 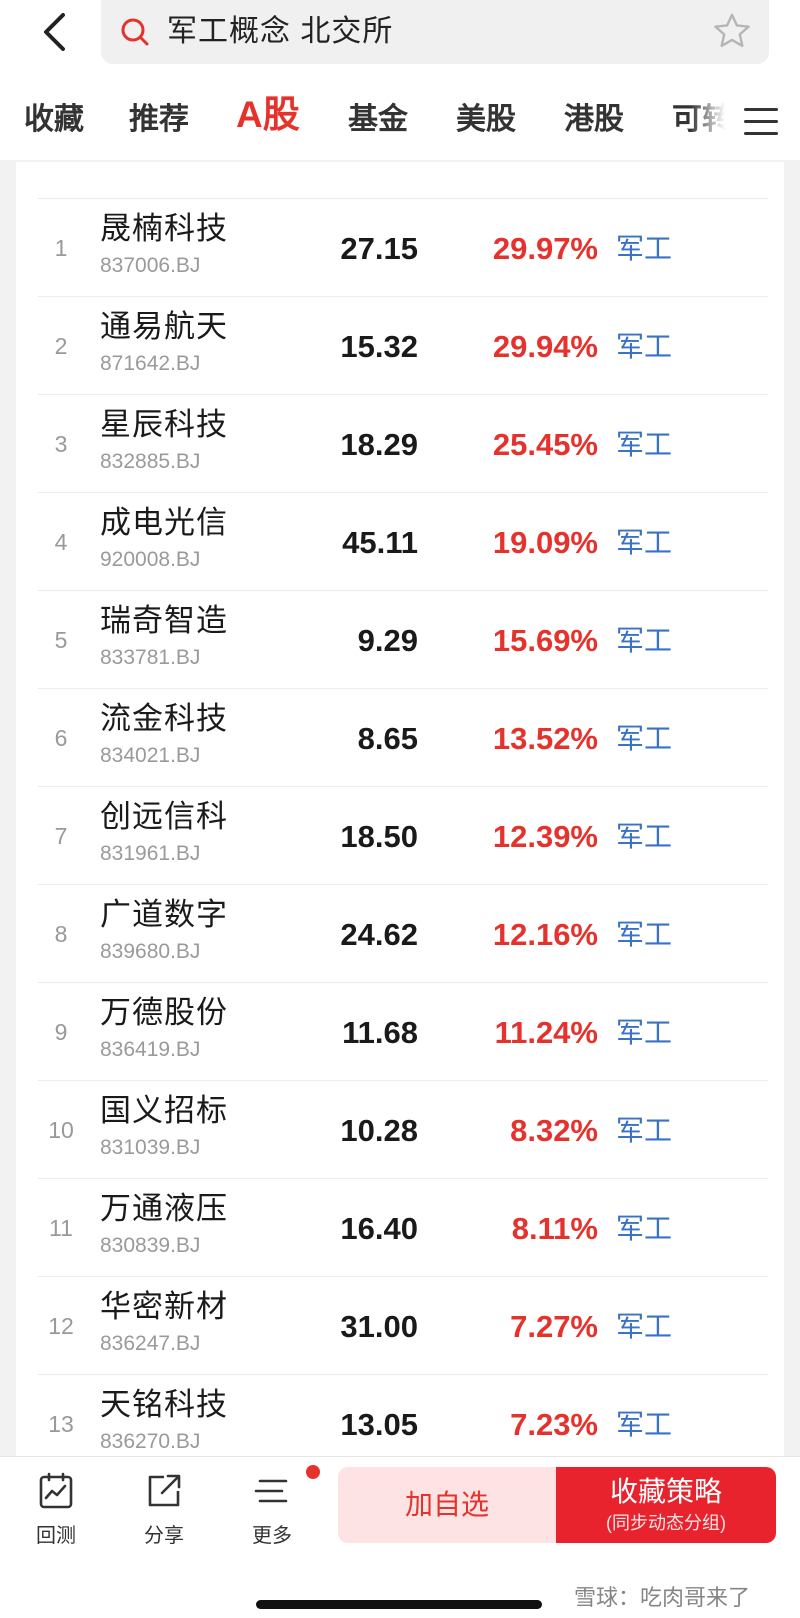 What do you see at coordinates (702, 120) in the screenshot?
I see `tab-convertible: 可转` at bounding box center [702, 120].